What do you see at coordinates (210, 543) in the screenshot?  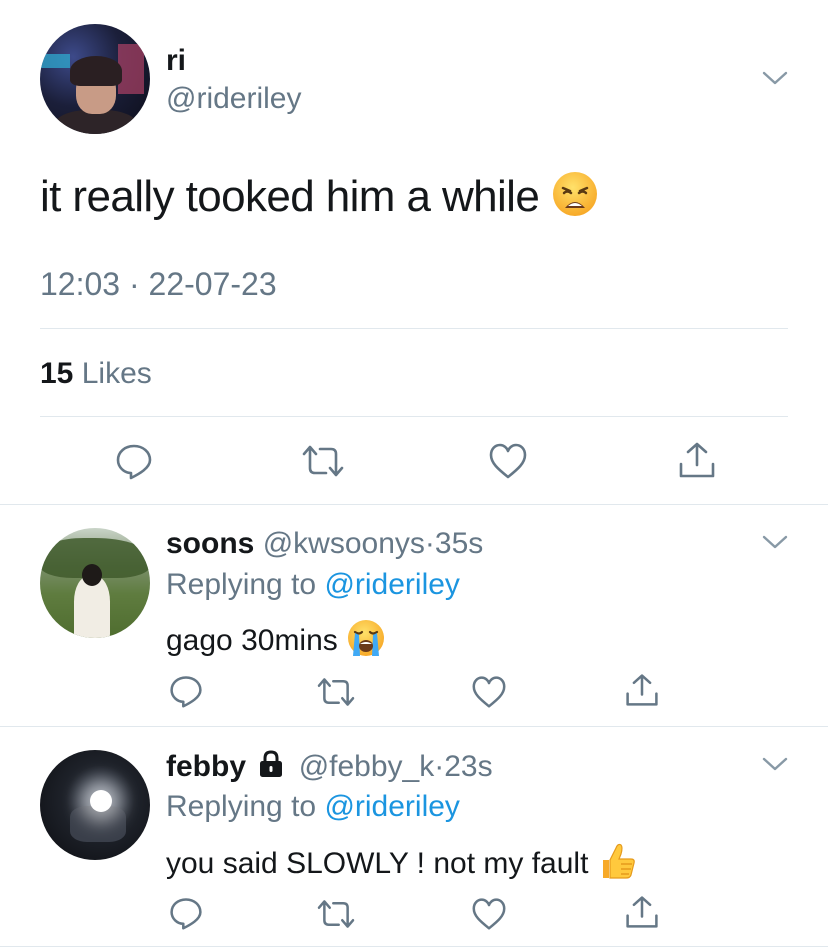 I see `reply-author-name: soons` at bounding box center [210, 543].